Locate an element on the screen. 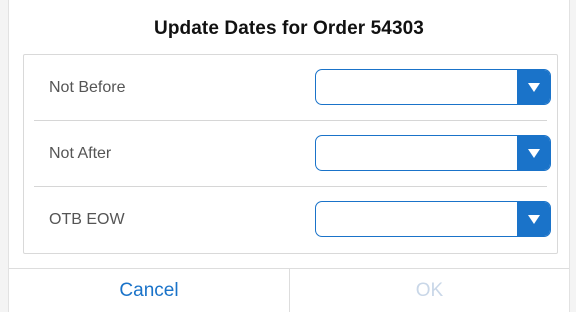  ok-button: OK is located at coordinates (429, 290).